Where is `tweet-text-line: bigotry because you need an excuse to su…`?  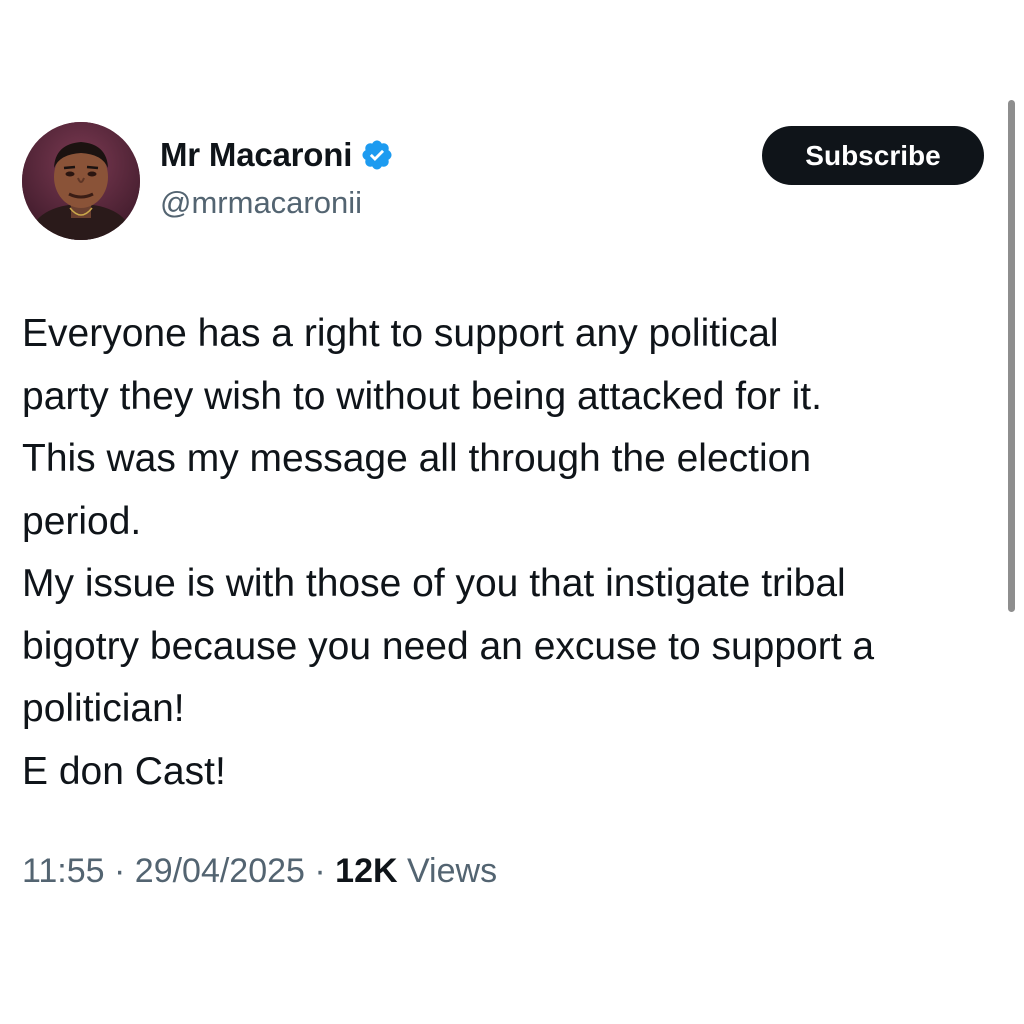 tweet-text-line: bigotry because you need an excuse to su… is located at coordinates (448, 646).